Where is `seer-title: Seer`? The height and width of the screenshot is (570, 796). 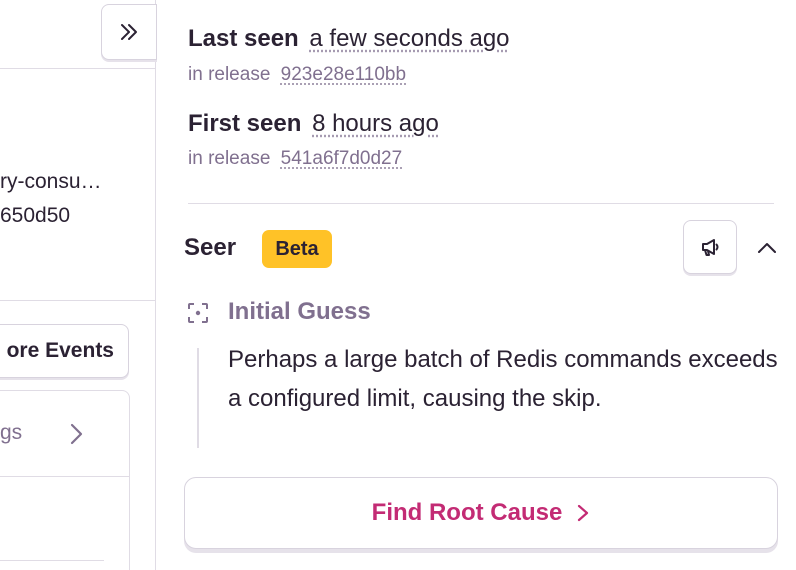
seer-title: Seer is located at coordinates (210, 247).